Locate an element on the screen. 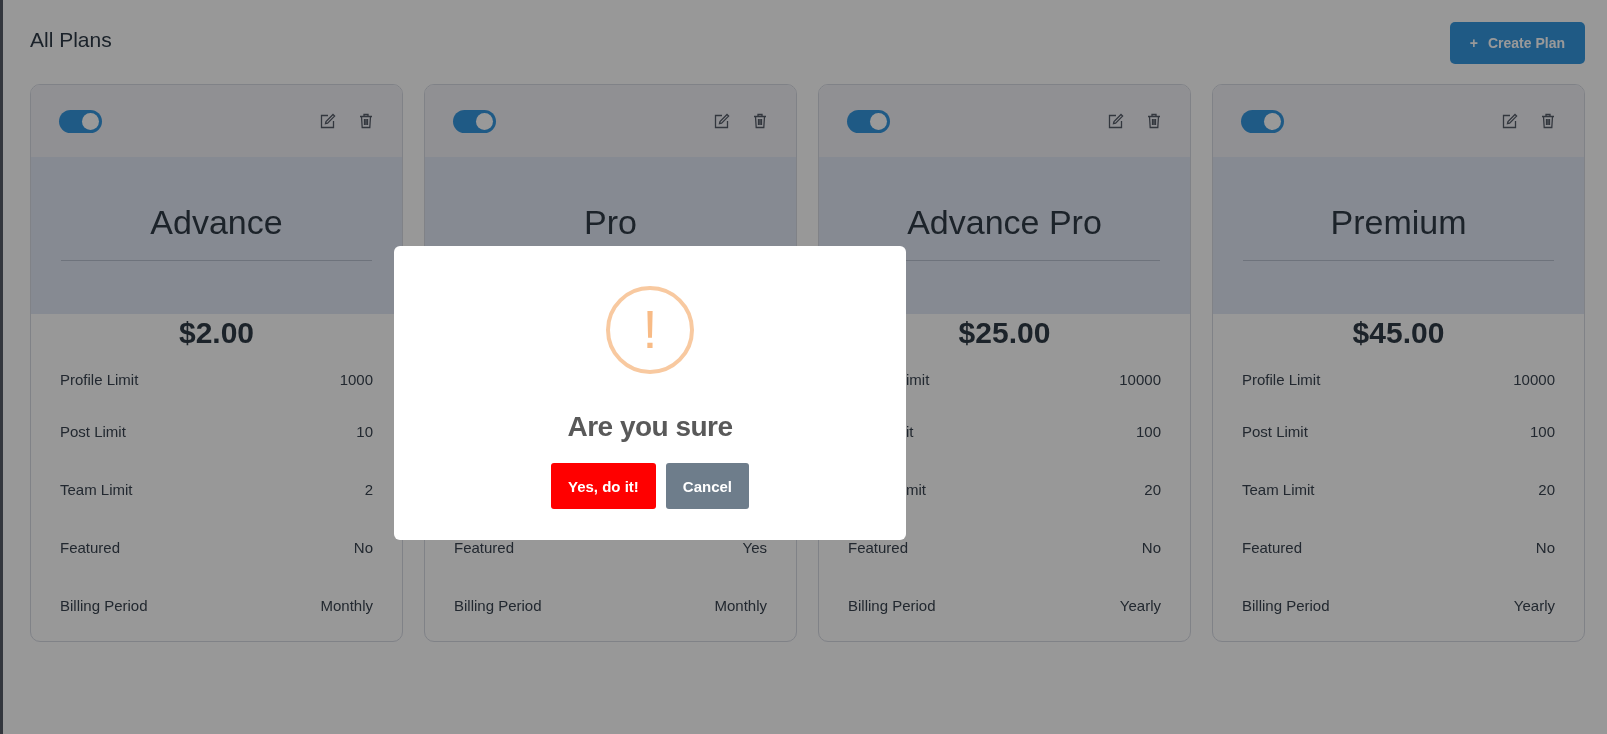 Image resolution: width=1607 pixels, height=734 pixels. row-value: 10 is located at coordinates (364, 431).